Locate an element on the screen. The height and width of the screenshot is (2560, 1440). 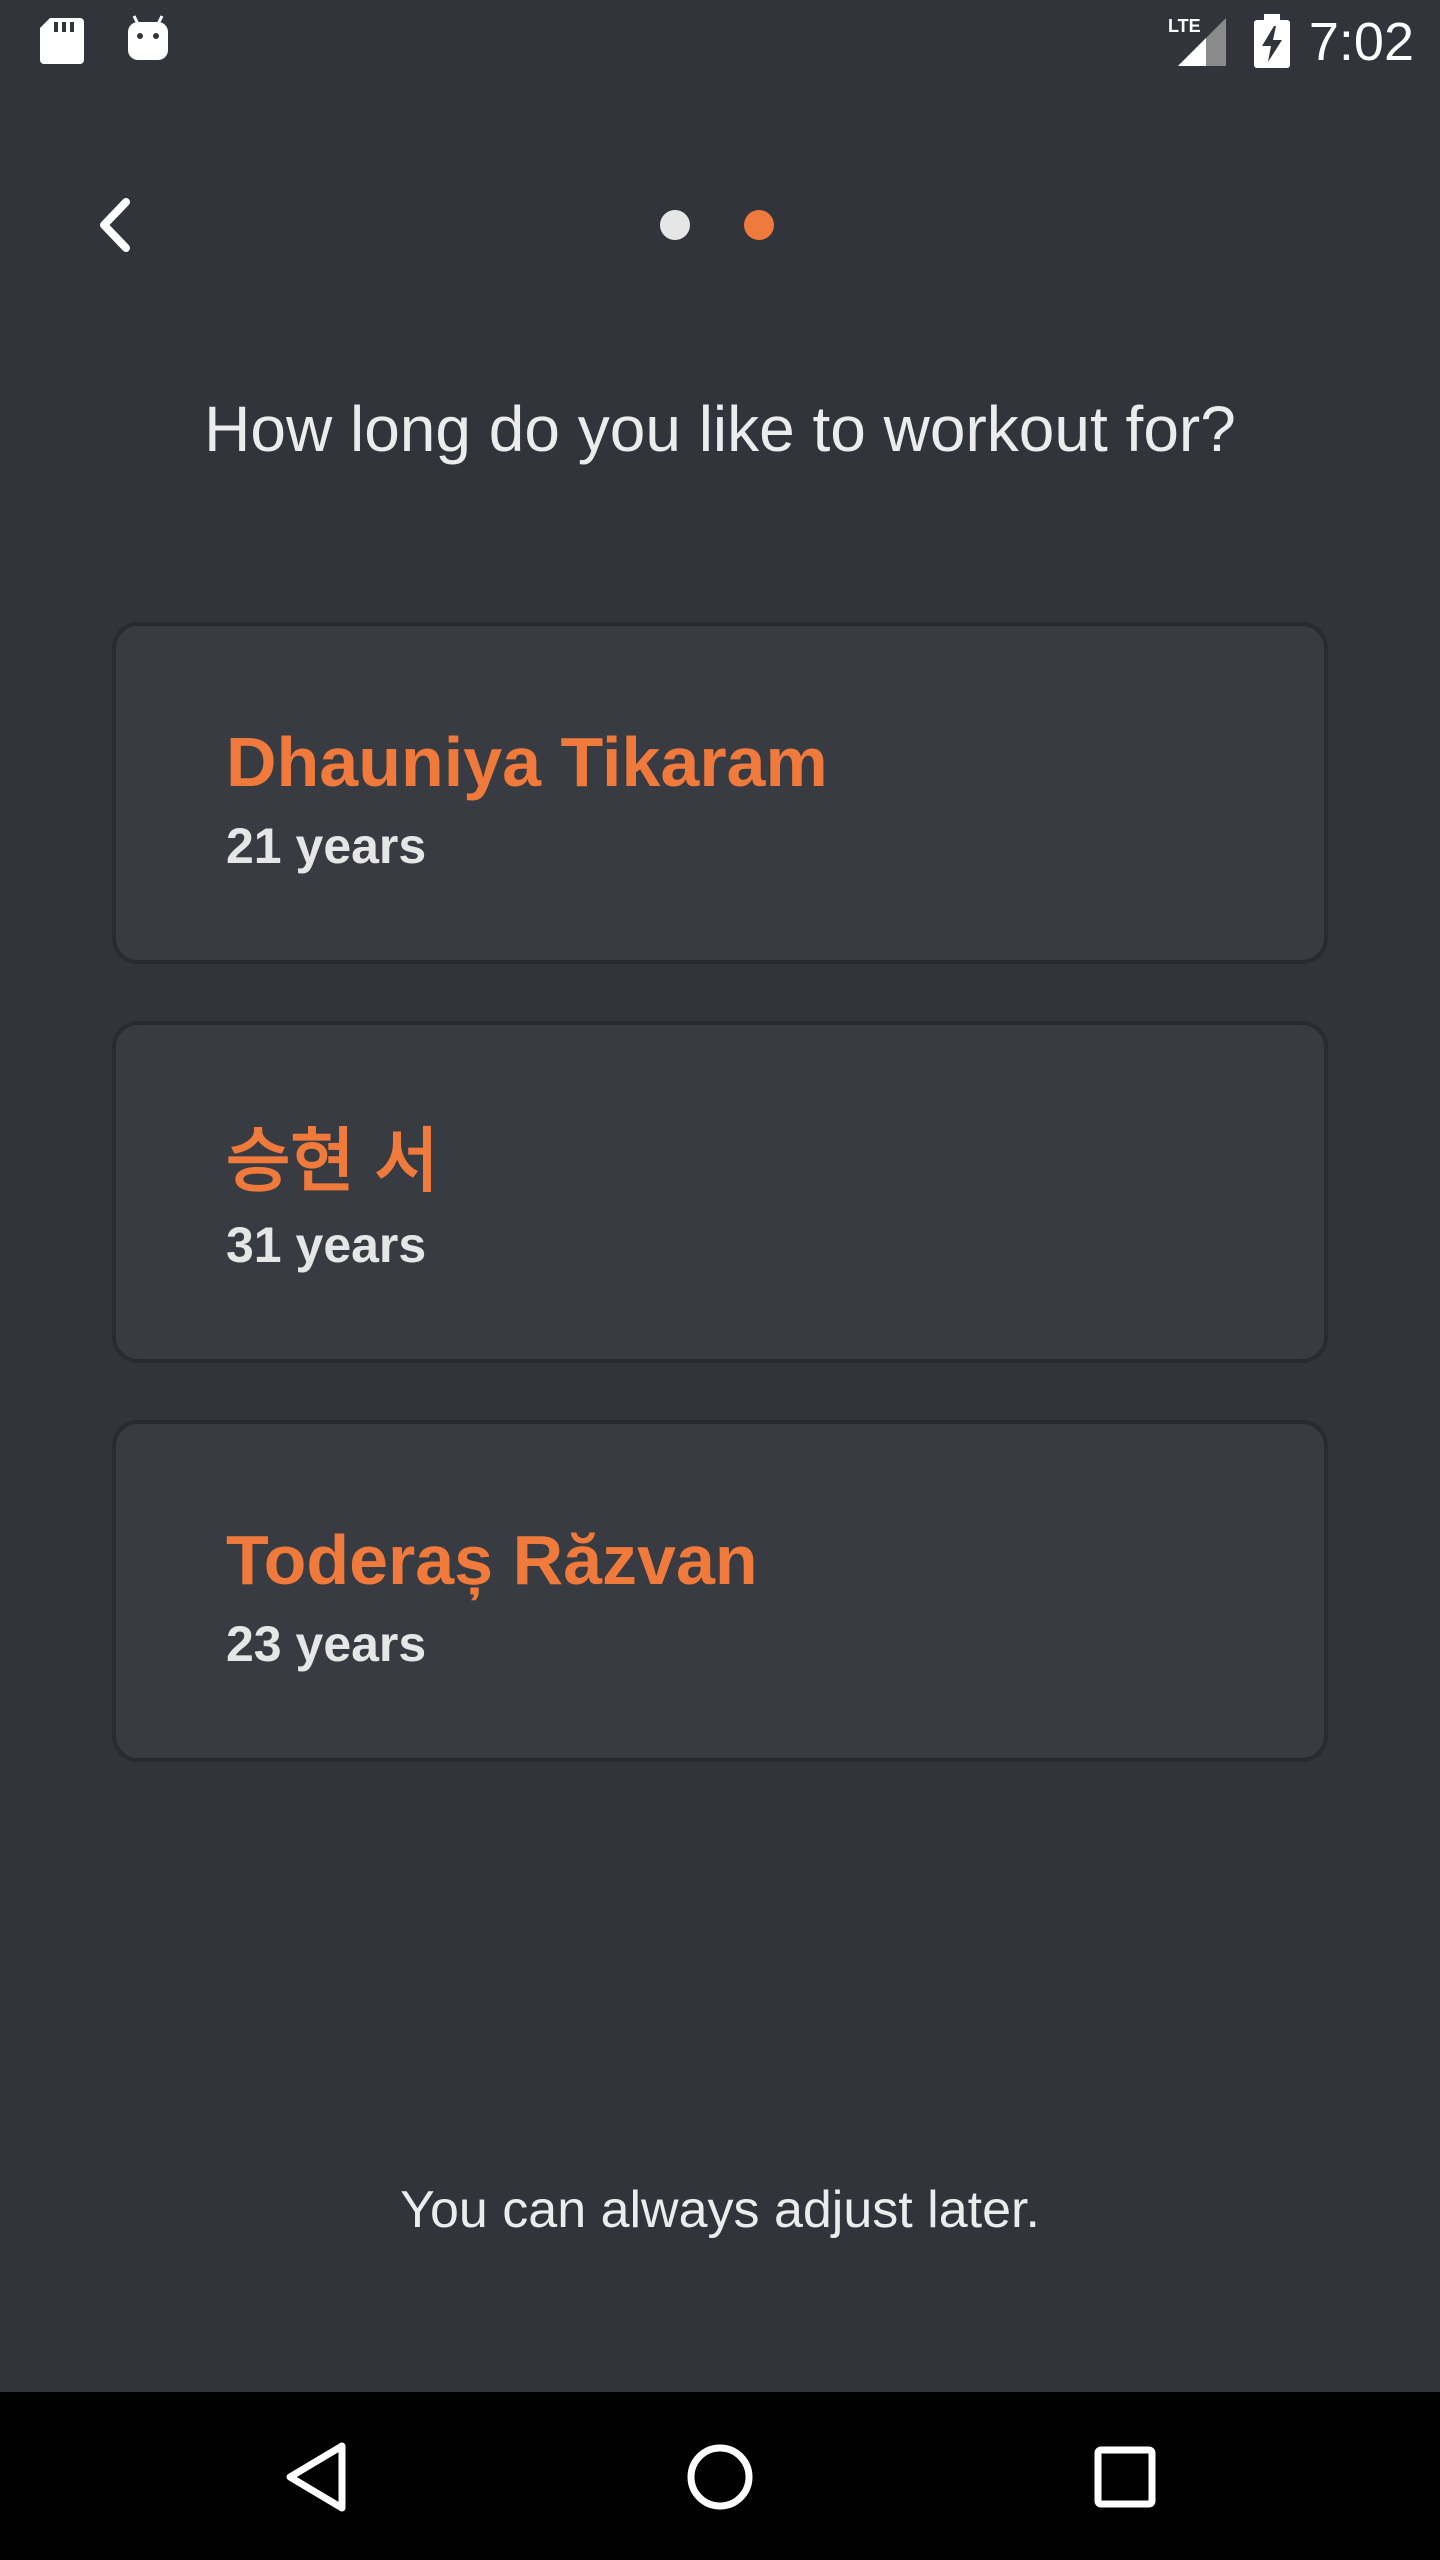
recents-square-icon is located at coordinates (1125, 2477).